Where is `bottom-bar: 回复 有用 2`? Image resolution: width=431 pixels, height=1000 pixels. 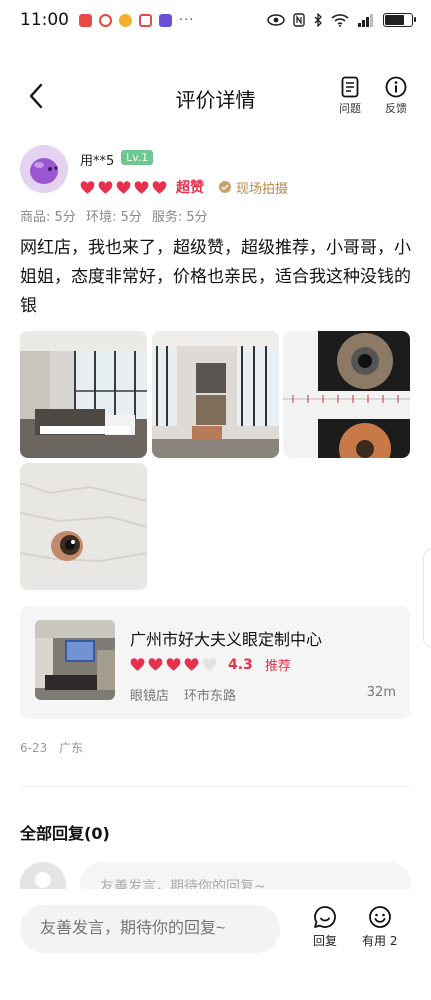
bottom-bar: 回复 有用 2 is located at coordinates (215, 944).